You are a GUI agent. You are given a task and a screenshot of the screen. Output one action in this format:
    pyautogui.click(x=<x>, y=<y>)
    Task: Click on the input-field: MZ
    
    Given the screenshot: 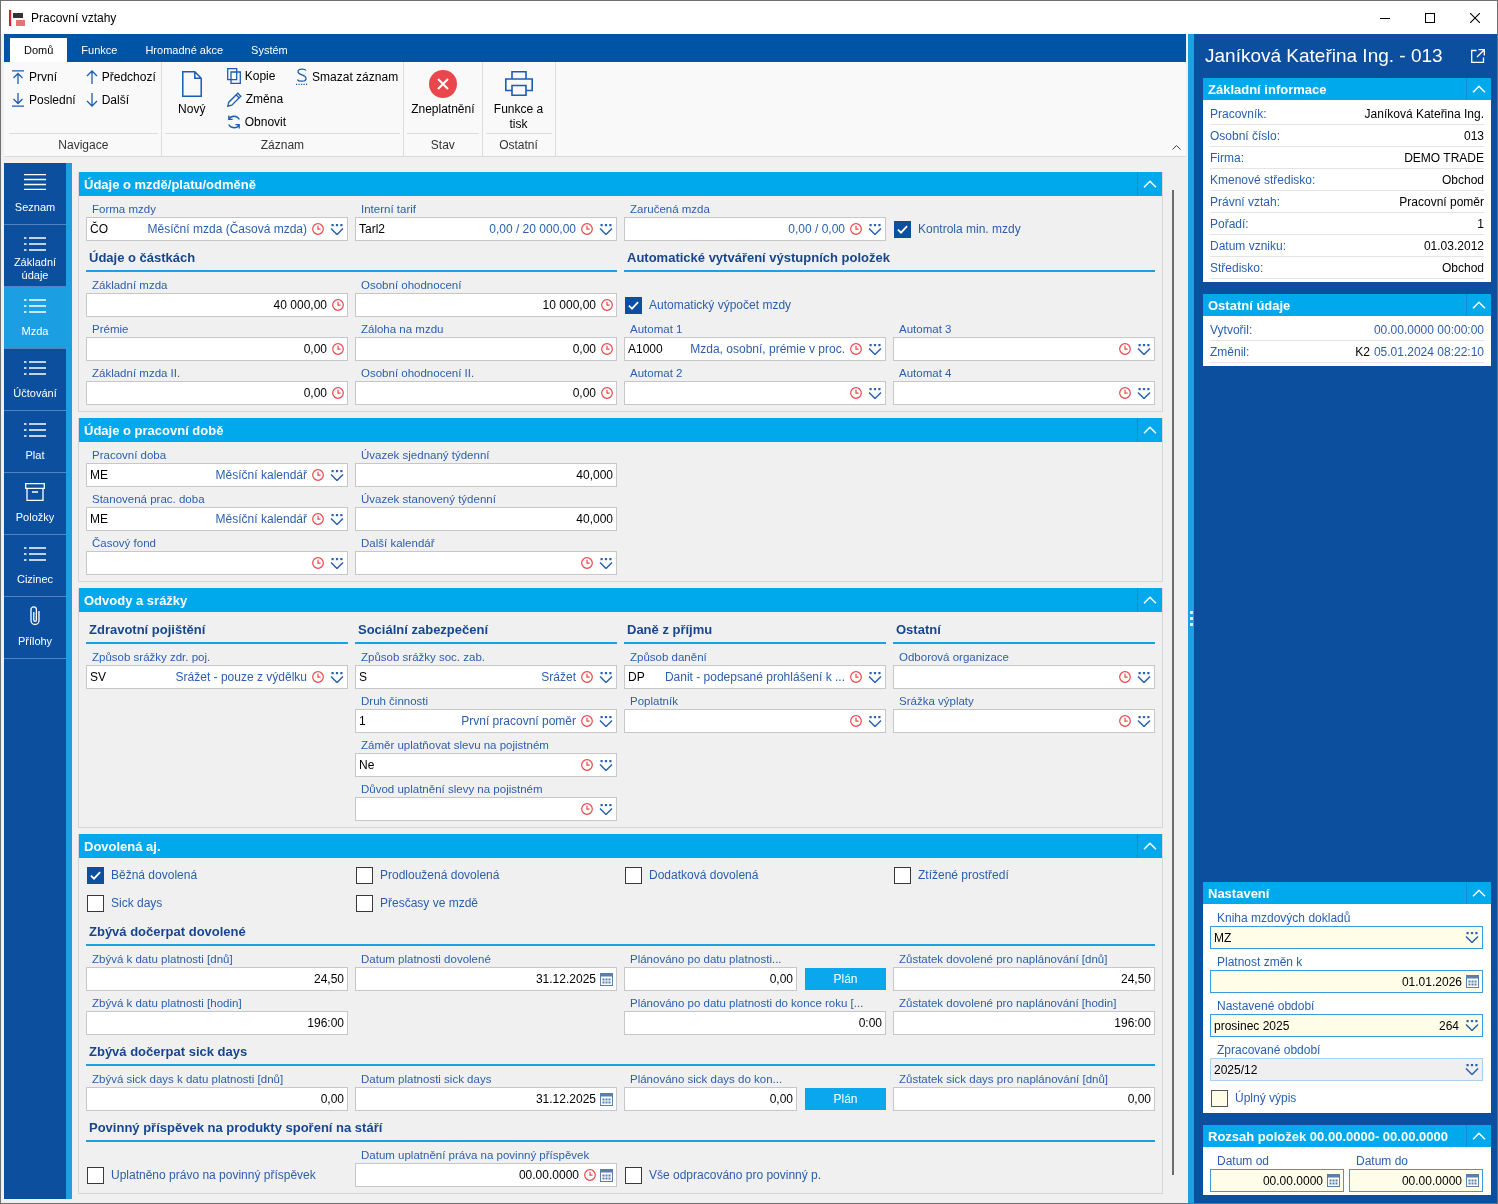 What is the action you would take?
    pyautogui.click(x=1346, y=937)
    